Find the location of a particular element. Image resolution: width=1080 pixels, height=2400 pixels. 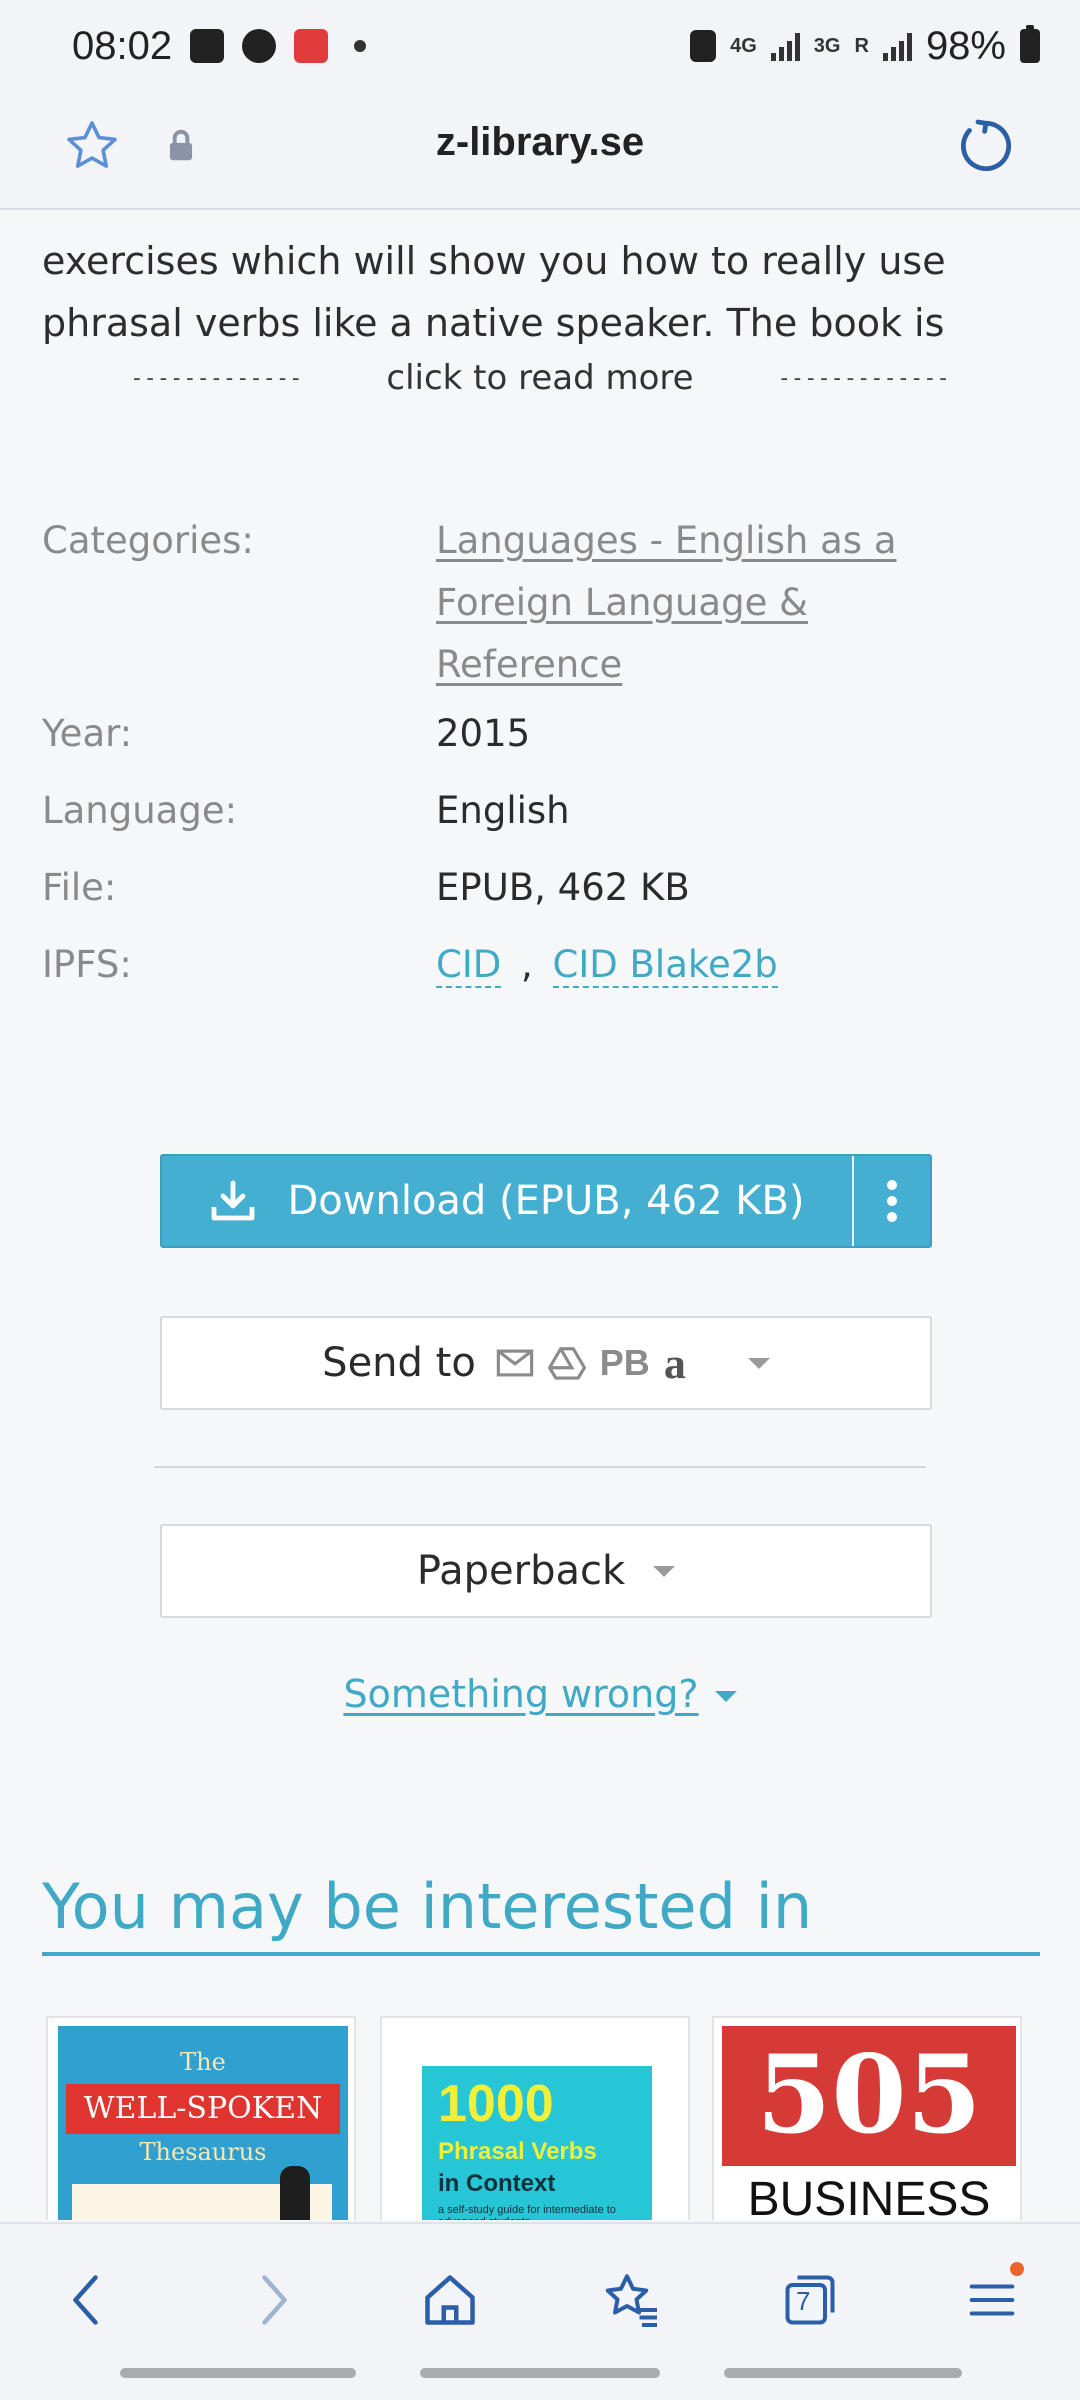

recommended-book: The WELL-SPOKEN Thesaurus is located at coordinates (201, 2118).